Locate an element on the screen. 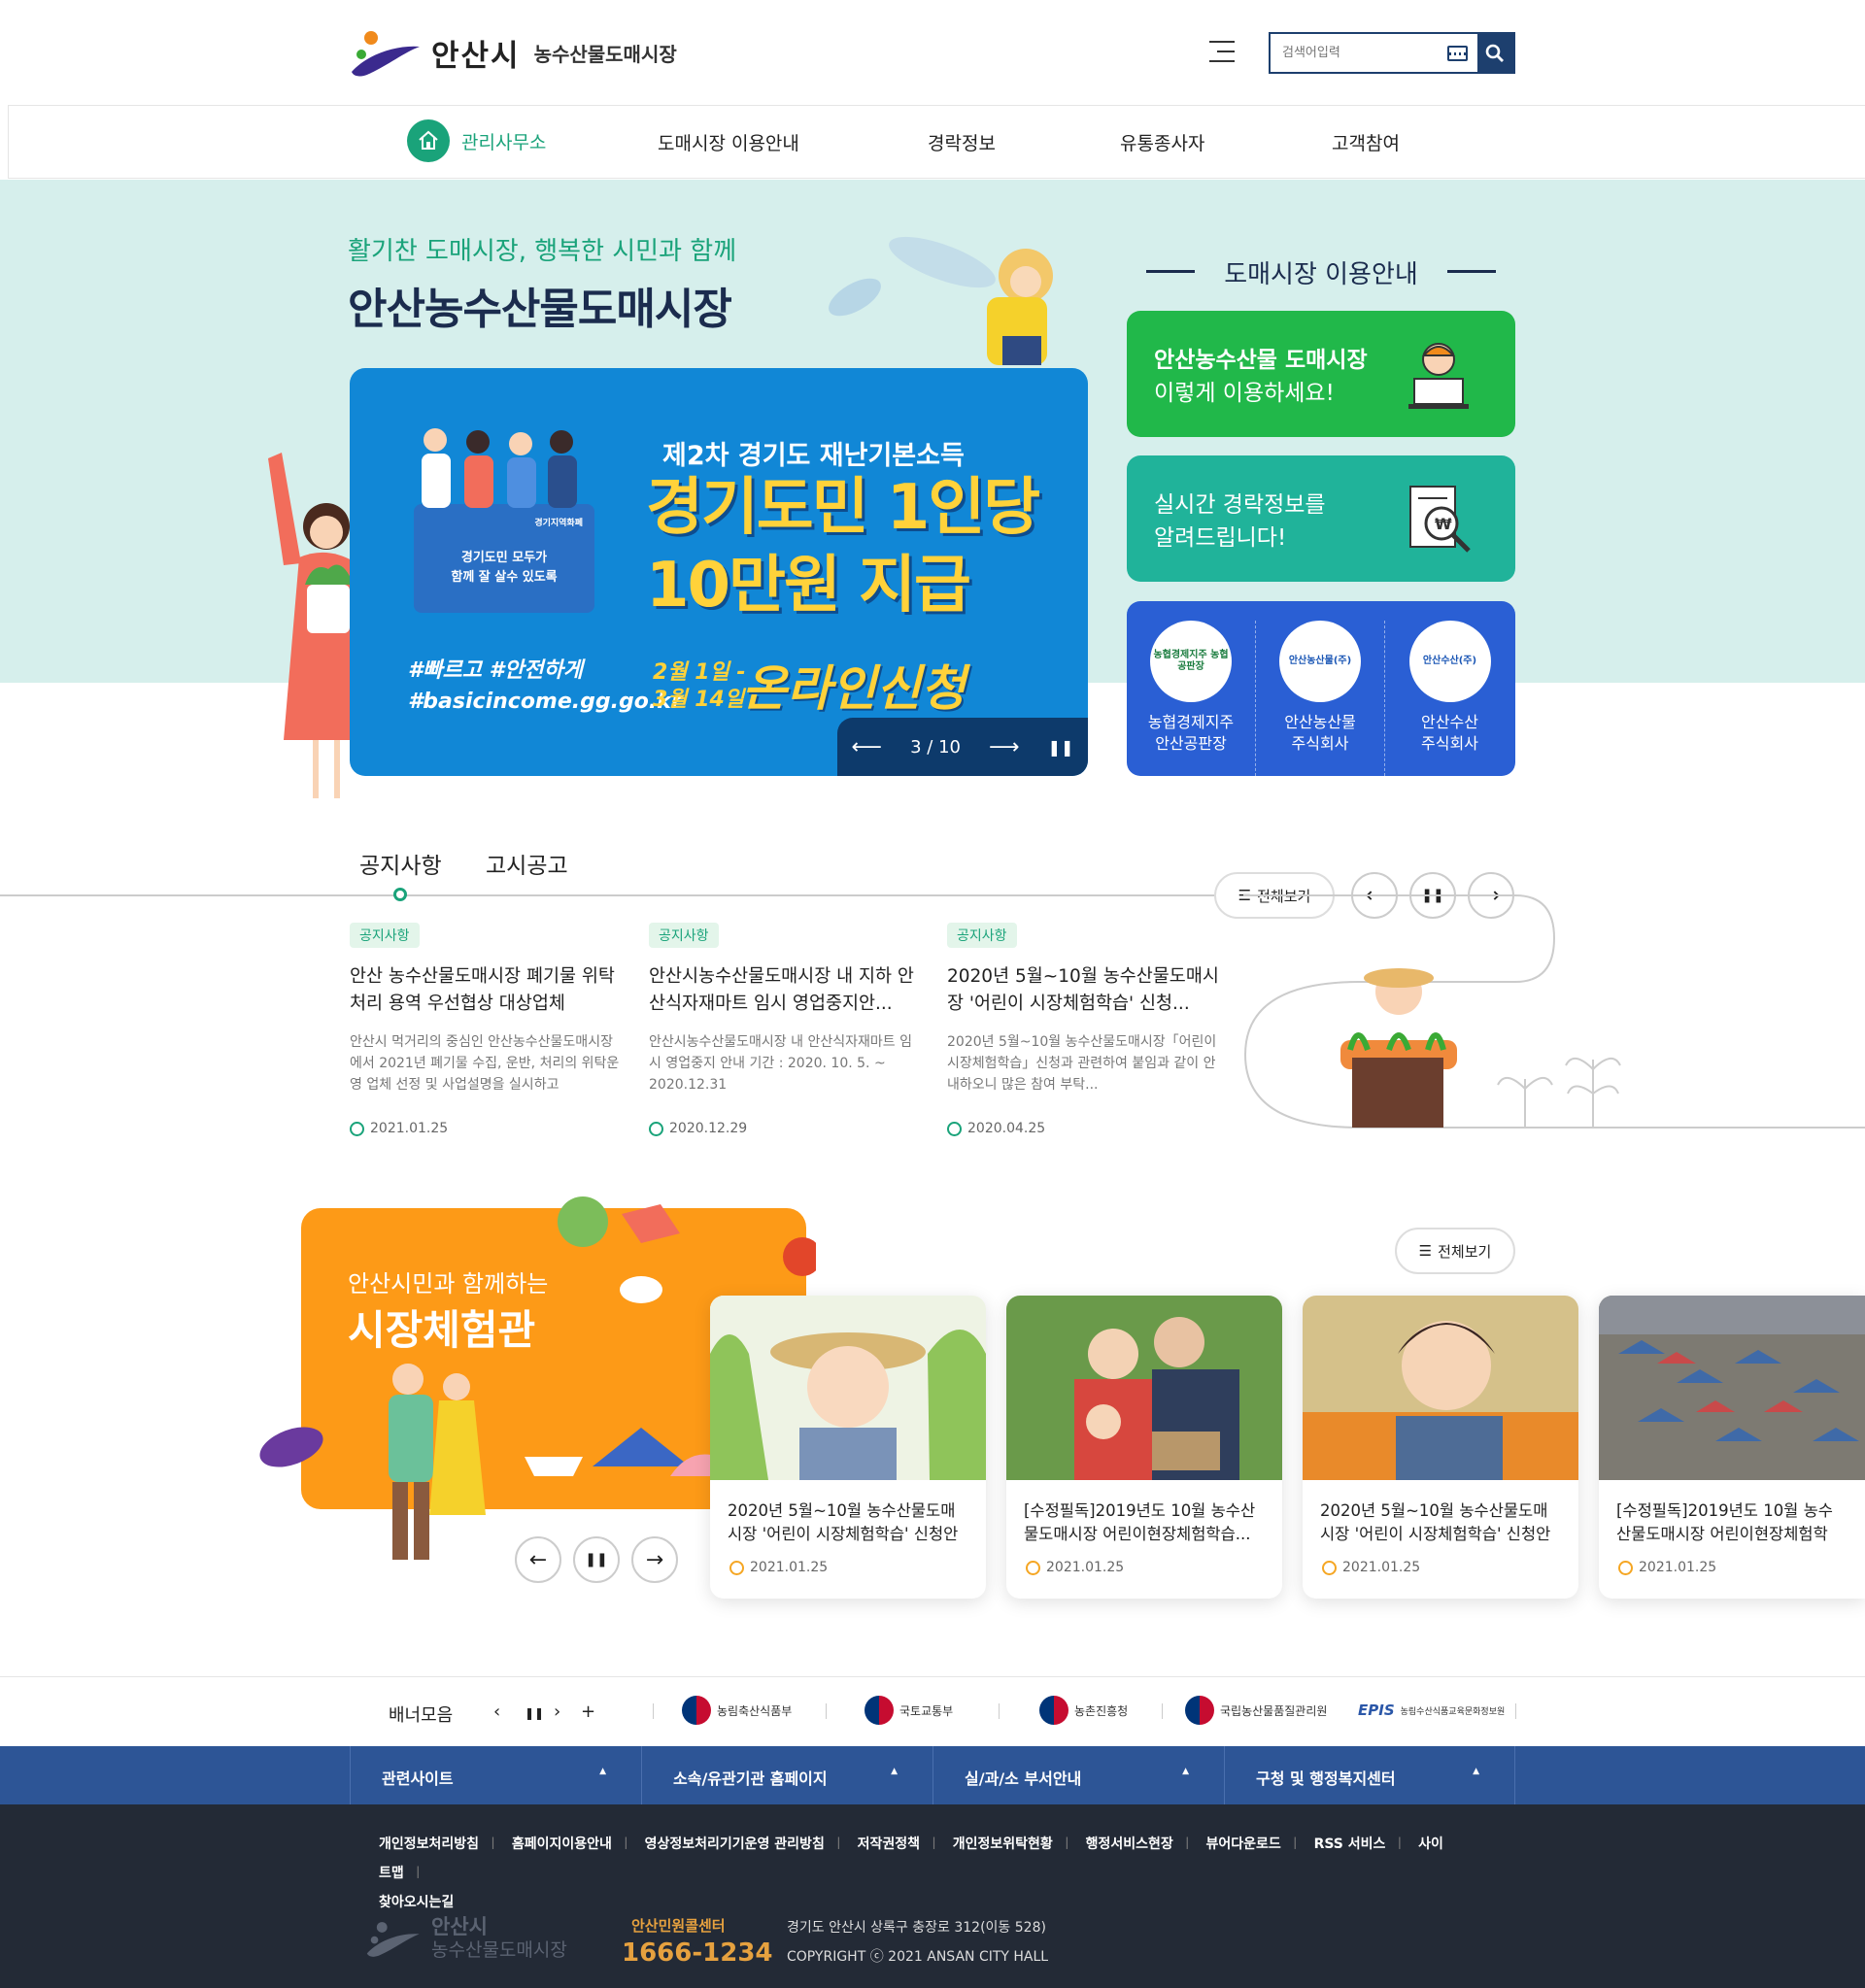  nav-item-auction: 경락정보 is located at coordinates (962, 142).